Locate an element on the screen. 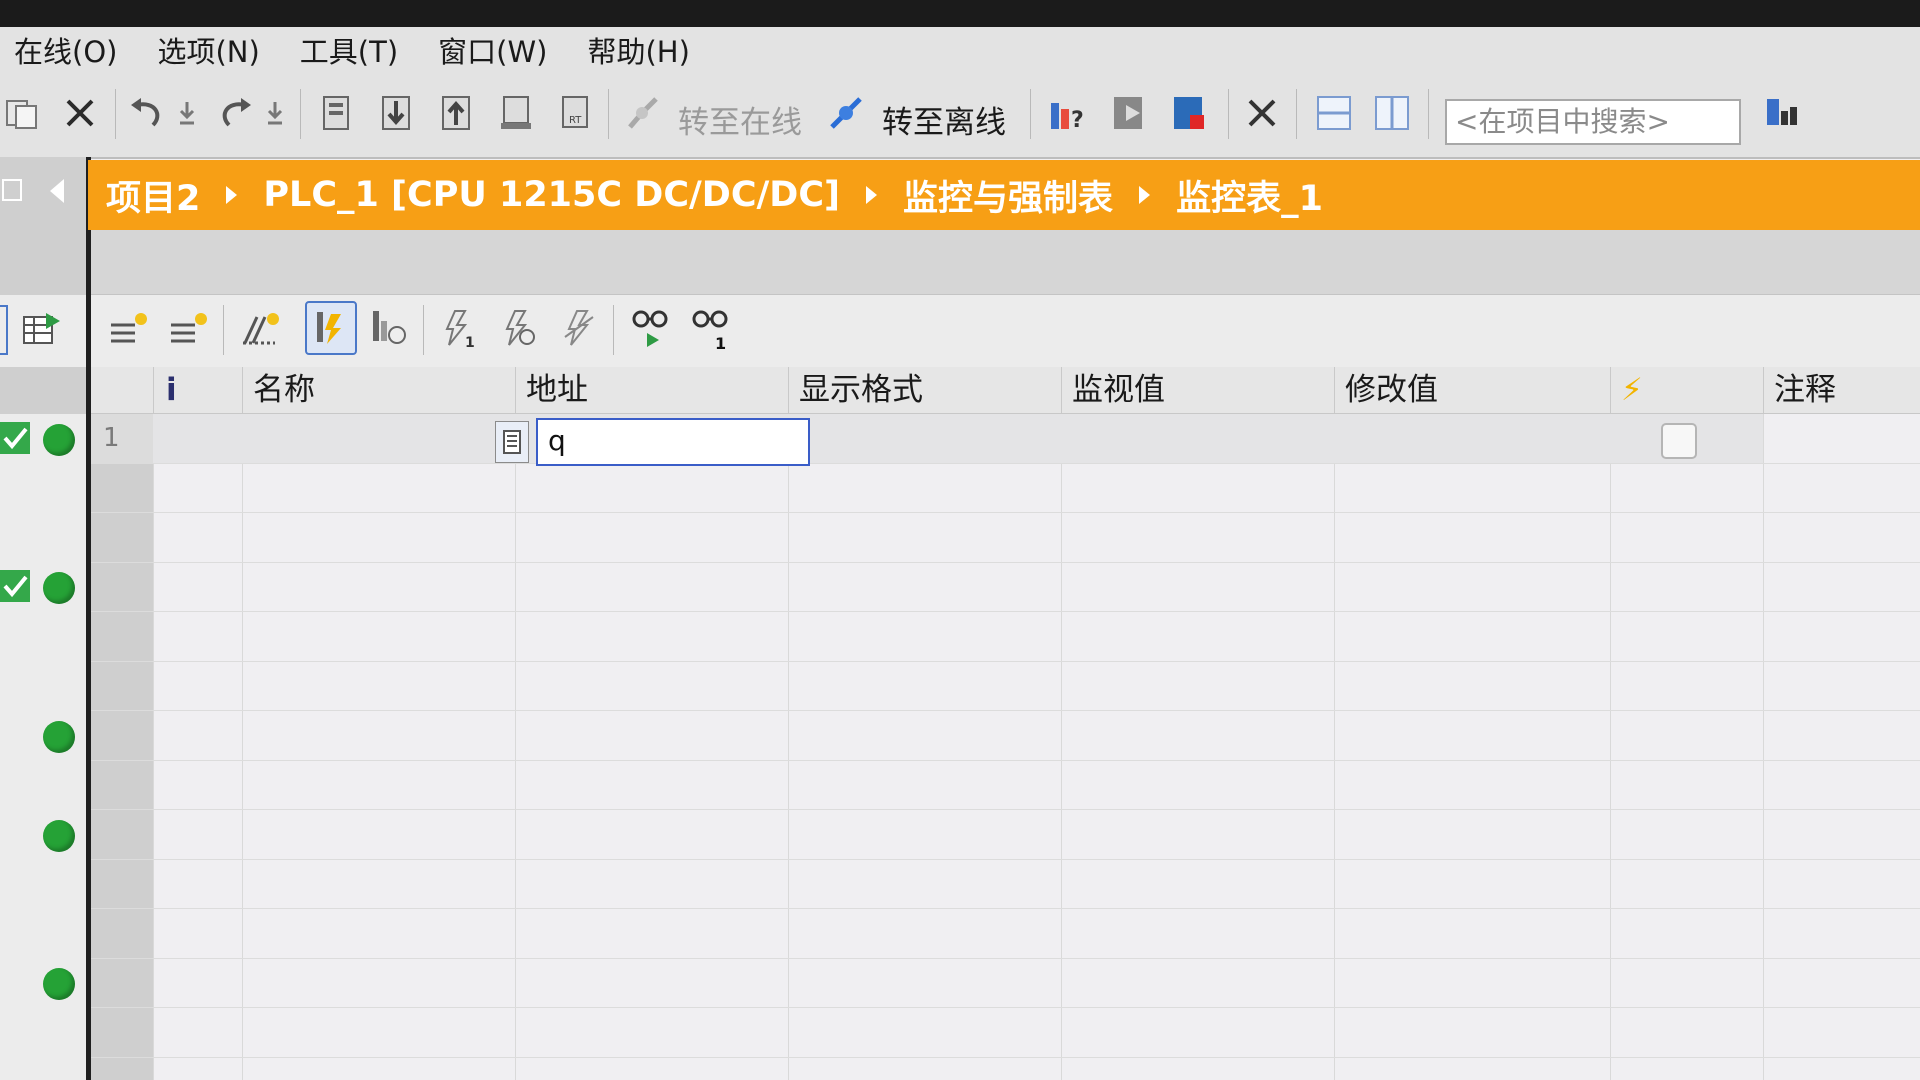  monitor-with-trigger-icon is located at coordinates (389, 329).